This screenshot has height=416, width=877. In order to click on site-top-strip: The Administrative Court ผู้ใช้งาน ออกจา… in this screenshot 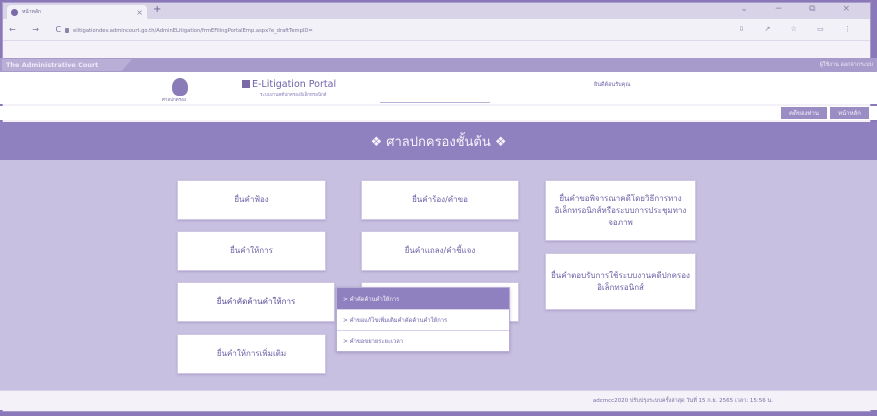, I will do `click(438, 65)`.